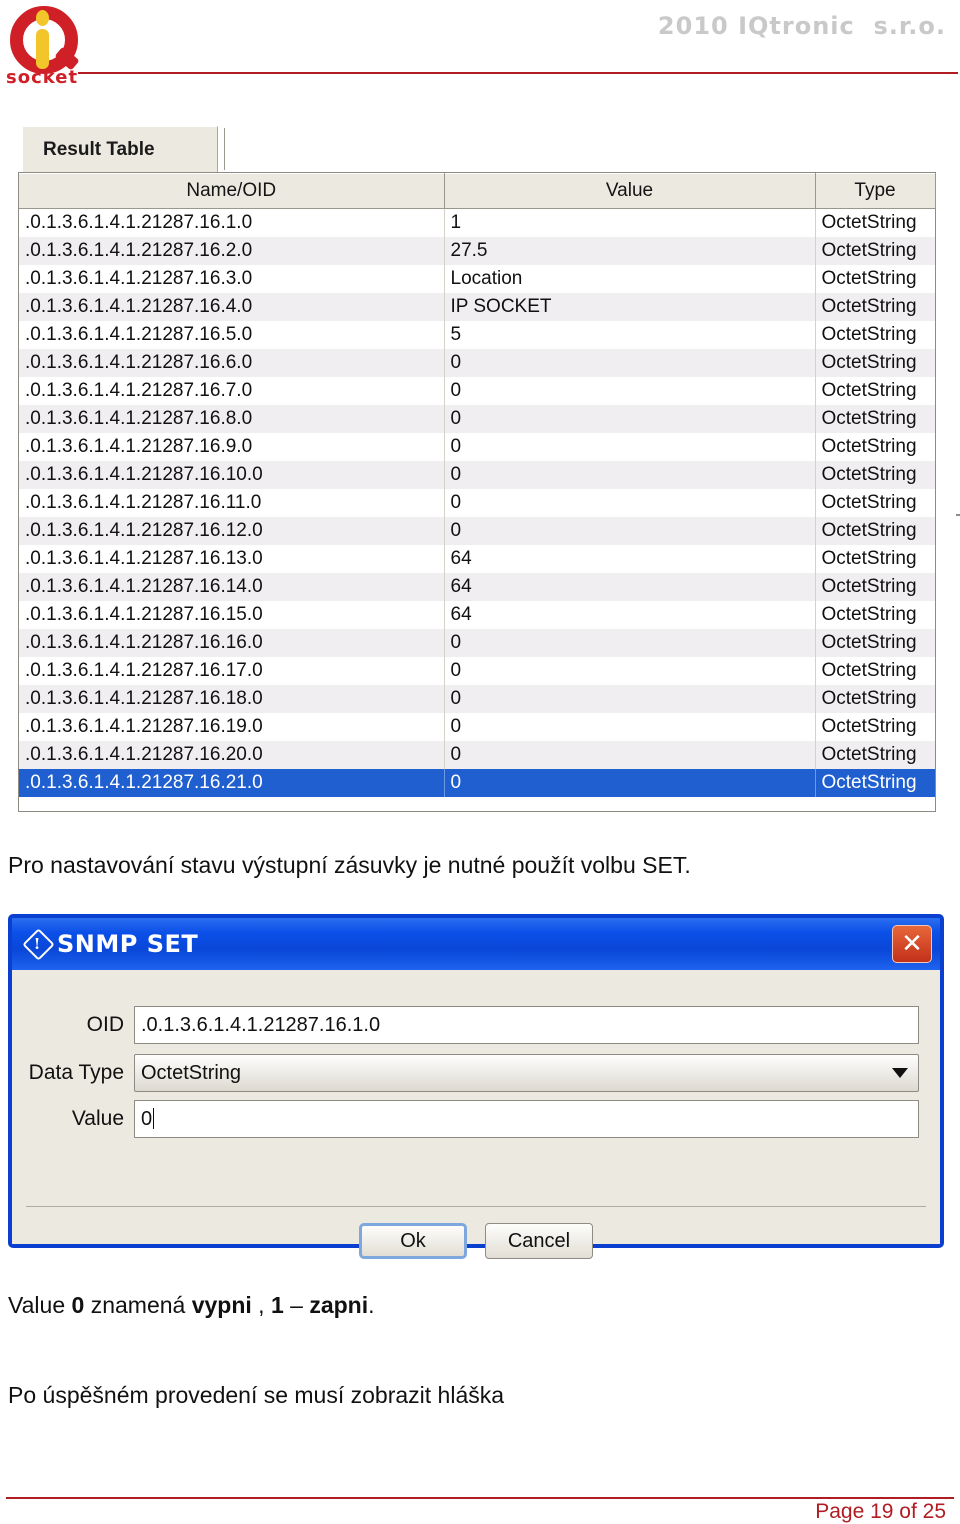  Describe the element at coordinates (801, 26) in the screenshot. I see `copyright-text: 2010 IQtronic s.r.o.` at that location.